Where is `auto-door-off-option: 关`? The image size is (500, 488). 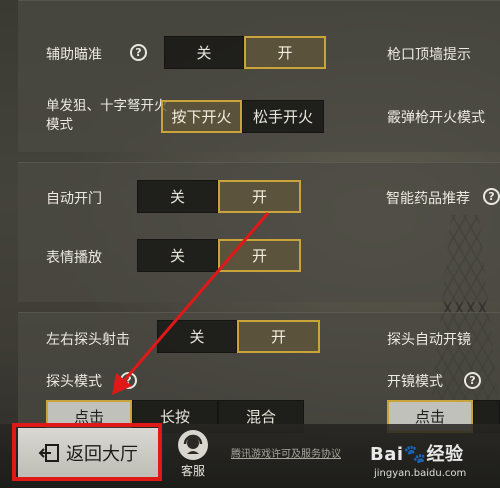
auto-door-off-option: 关 is located at coordinates (177, 196).